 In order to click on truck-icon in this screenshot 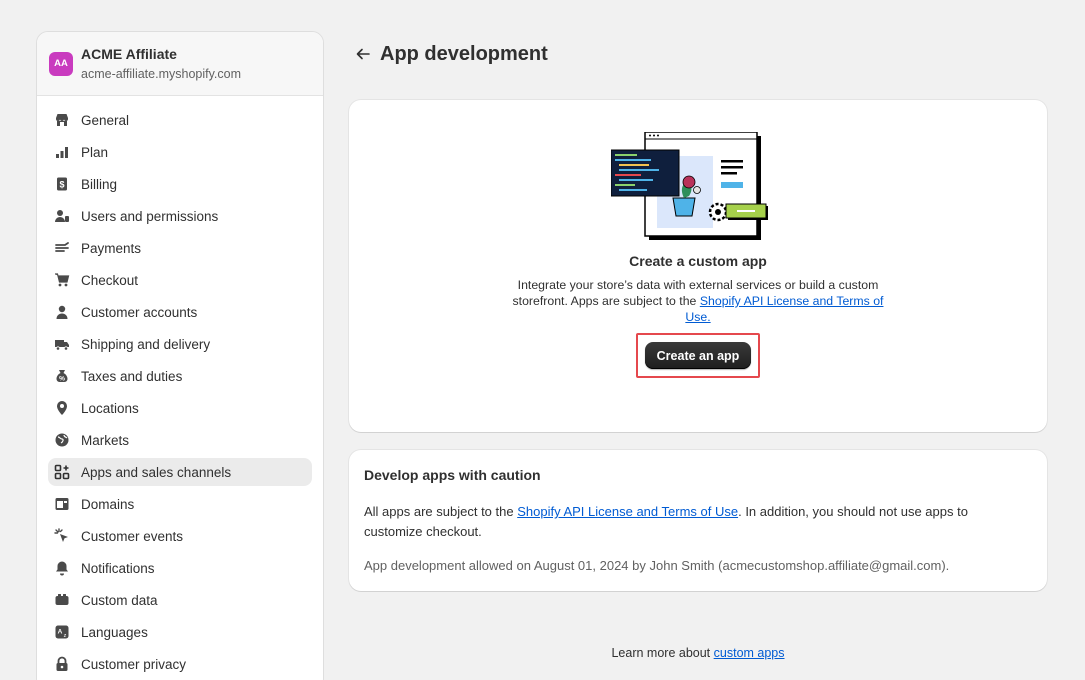, I will do `click(62, 344)`.